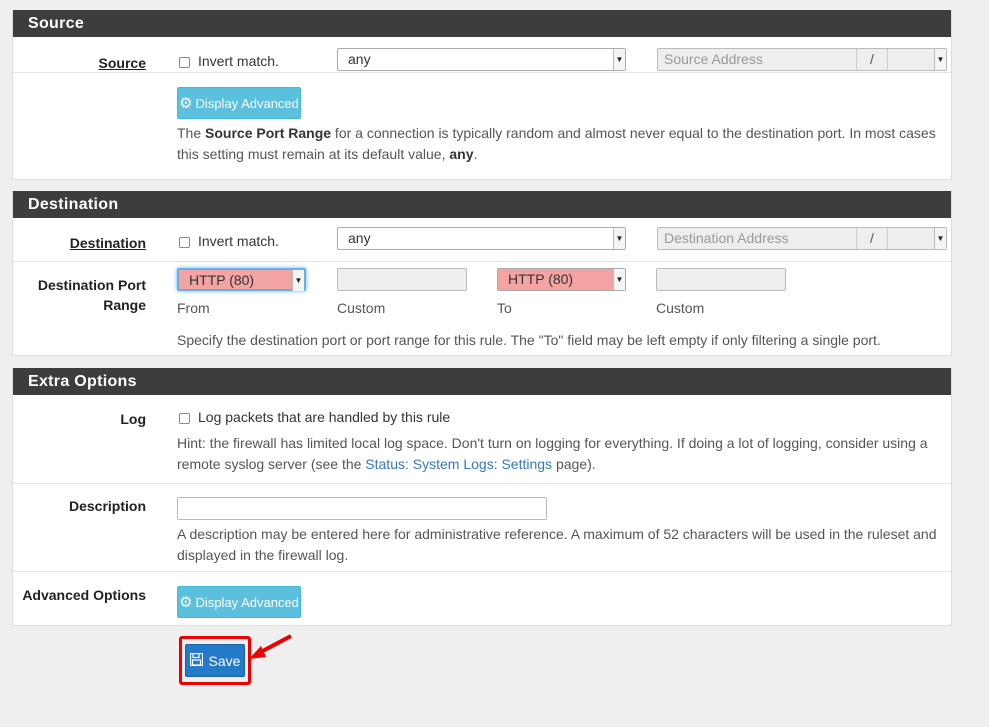 The width and height of the screenshot is (989, 727). What do you see at coordinates (122, 63) in the screenshot?
I see `source-label: Source` at bounding box center [122, 63].